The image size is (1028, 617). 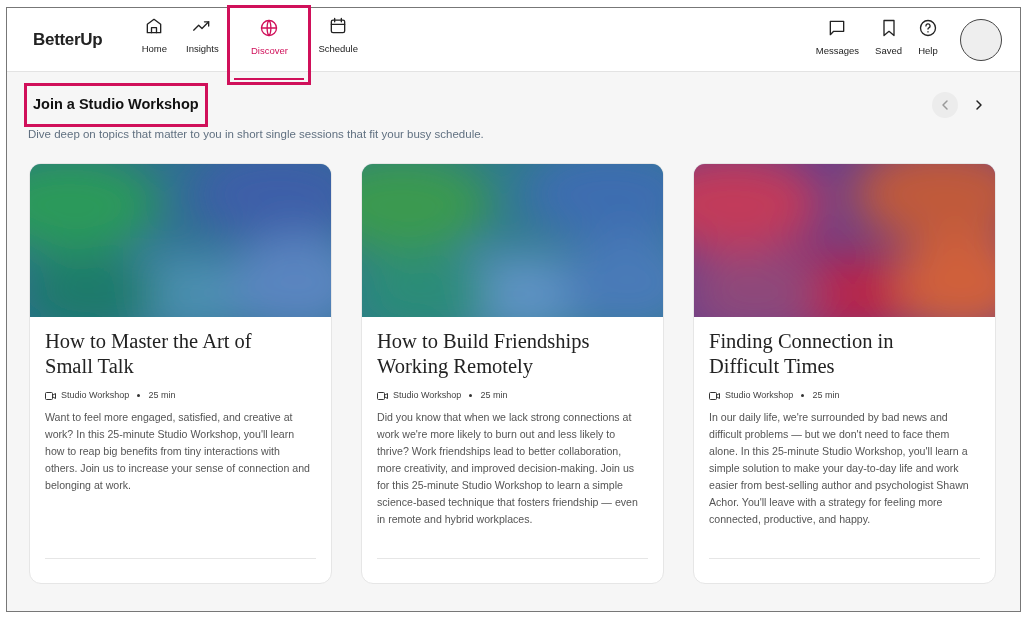 What do you see at coordinates (202, 39) in the screenshot?
I see `nav-tab: Insights` at bounding box center [202, 39].